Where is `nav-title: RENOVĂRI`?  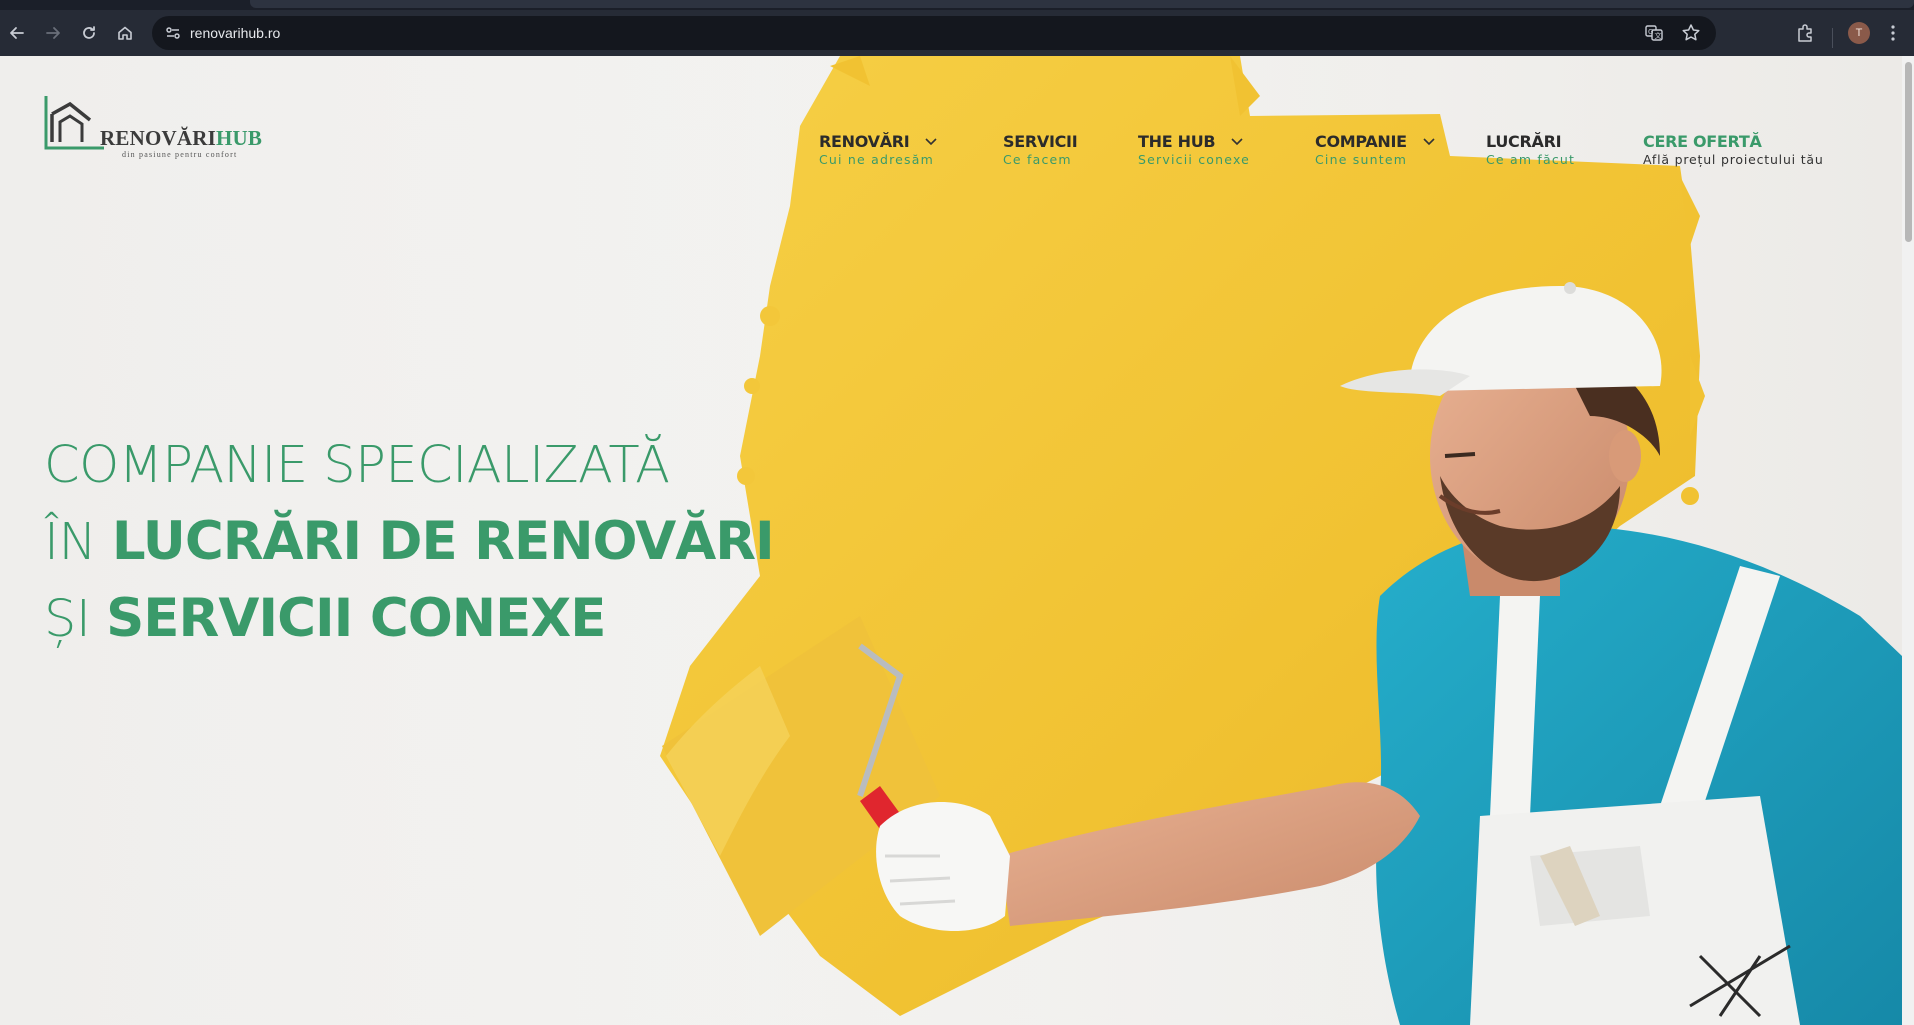 nav-title: RENOVĂRI is located at coordinates (864, 141).